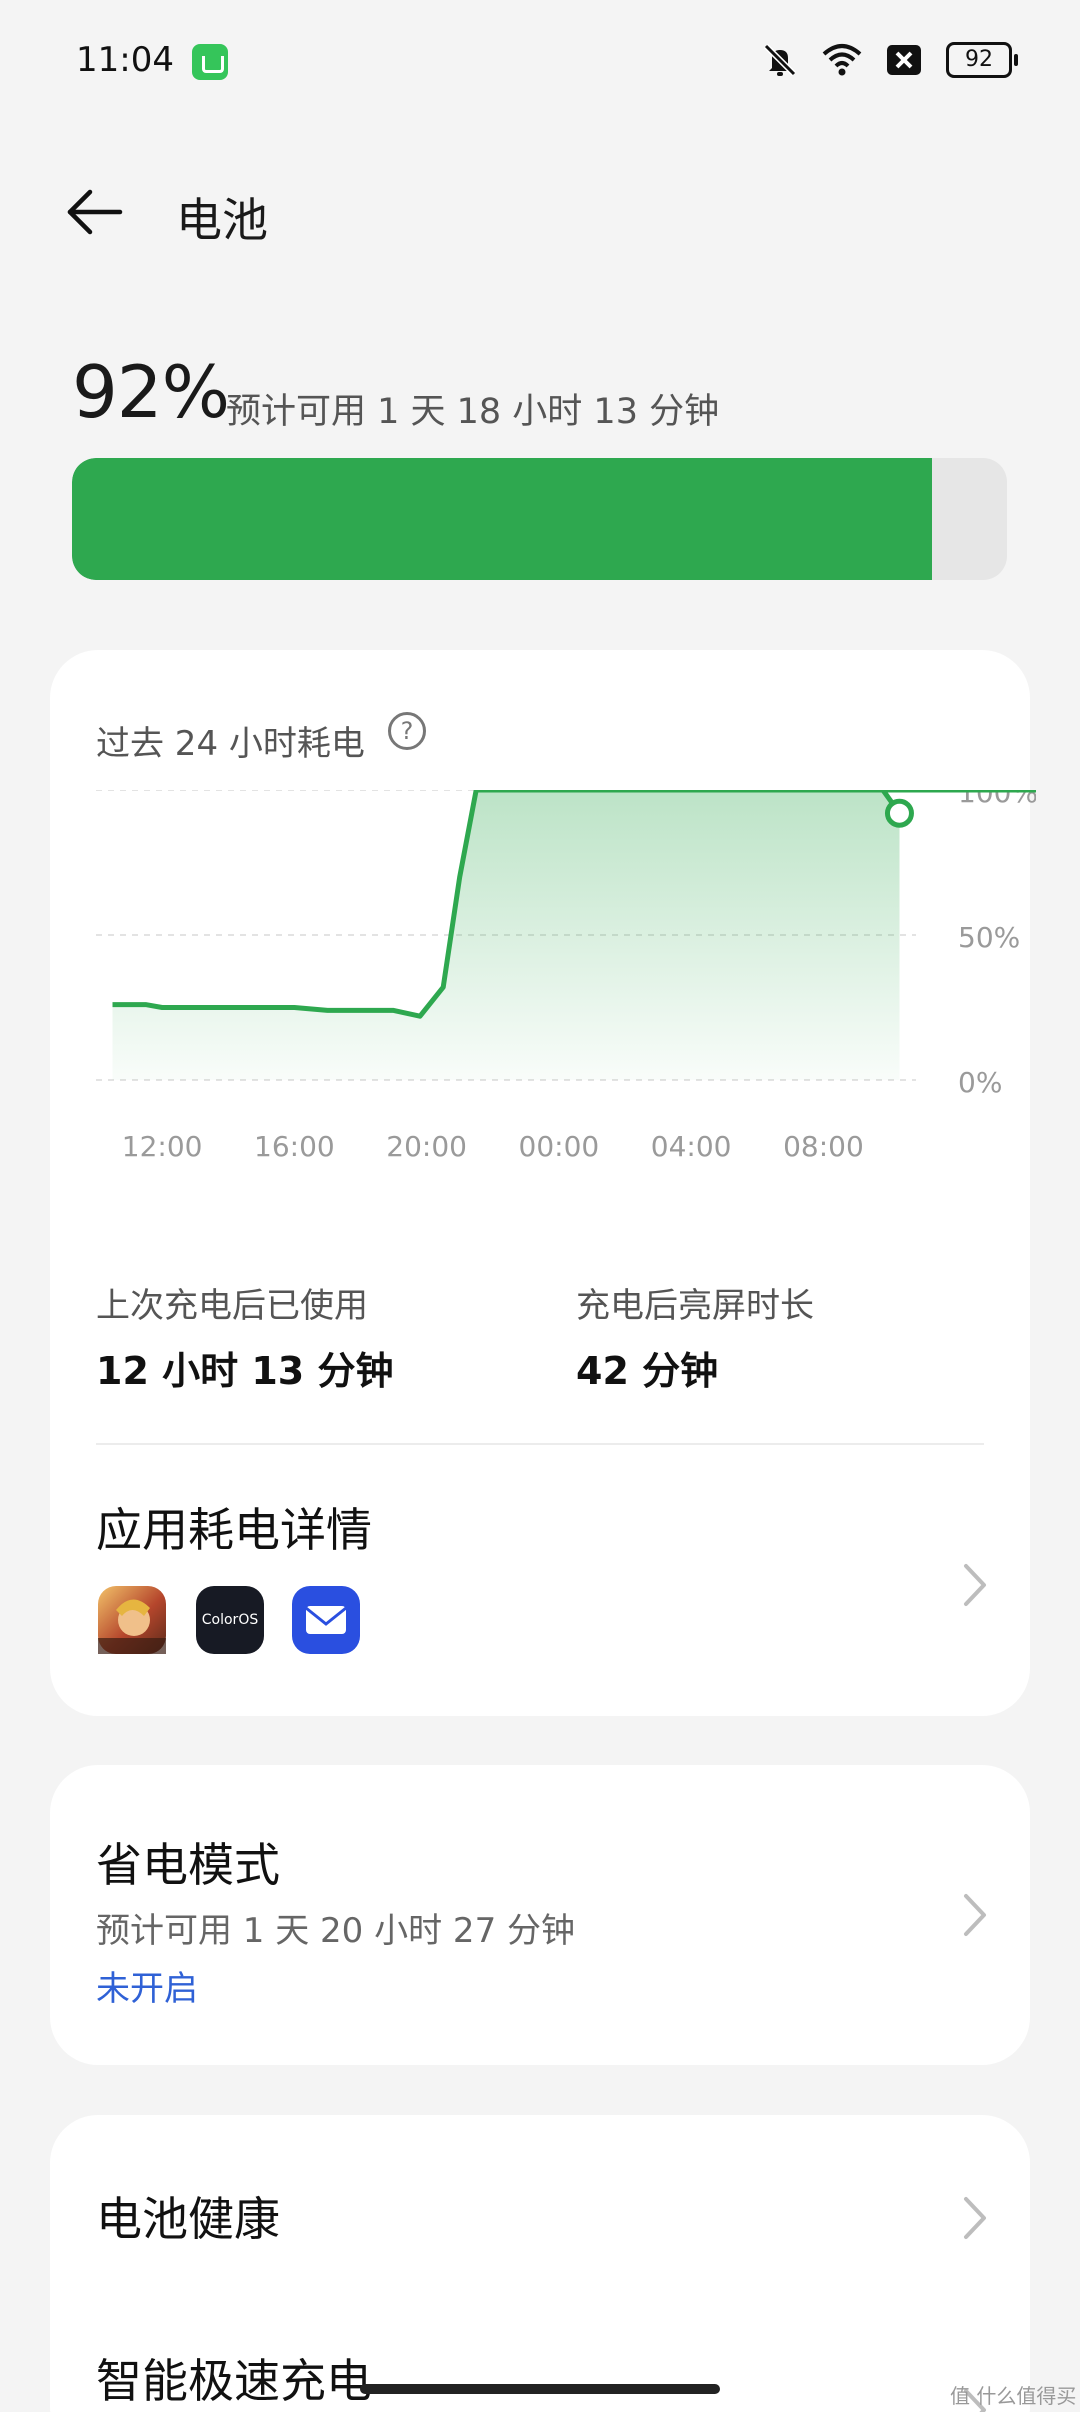  I want to click on power-saving-card: 省电模式 预计可用 1 天 20 小时 27 分钟 未开启, so click(540, 1915).